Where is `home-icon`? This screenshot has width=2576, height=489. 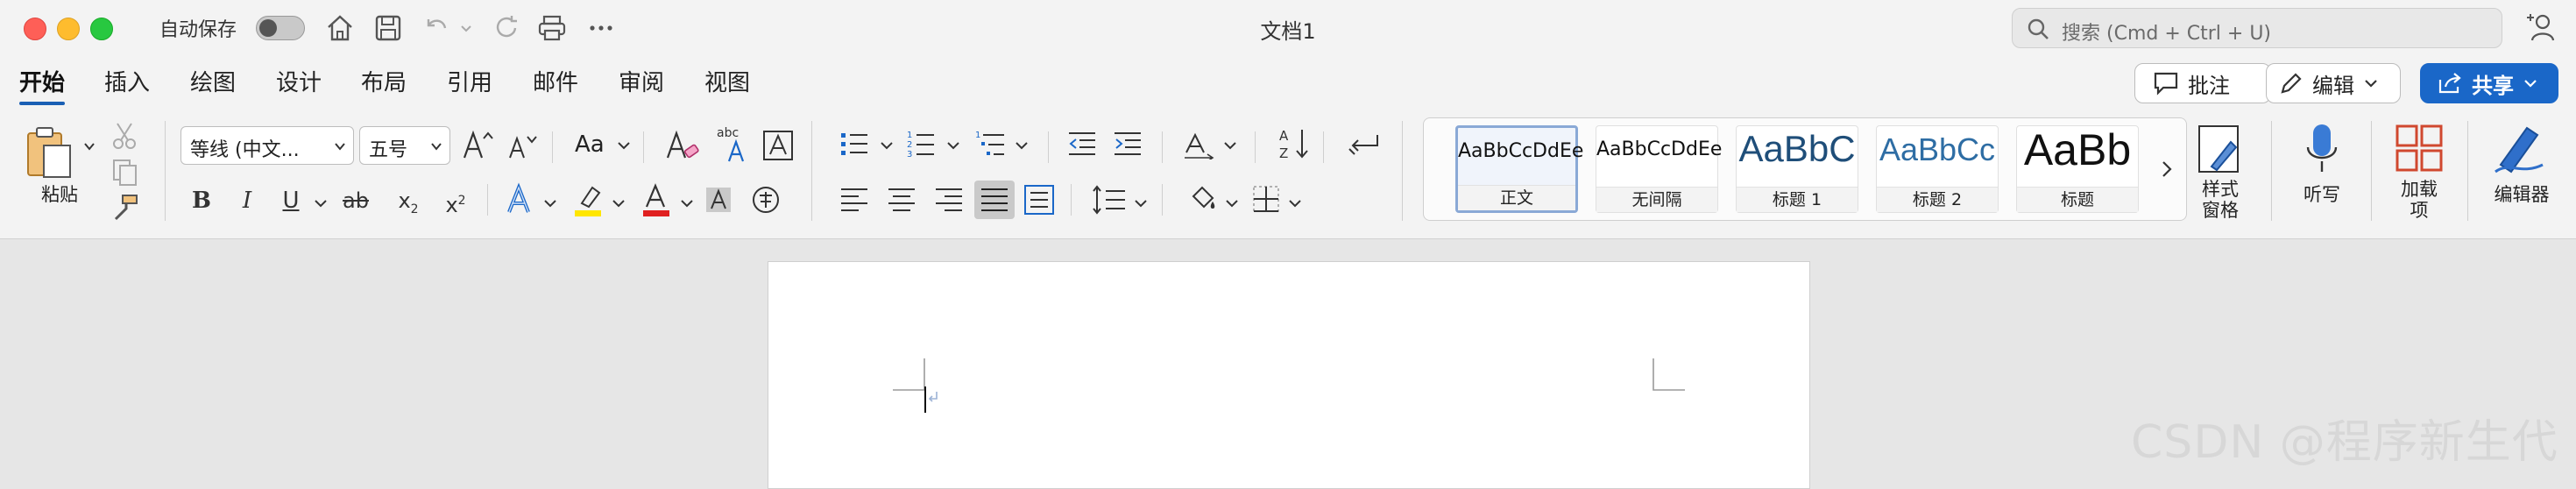 home-icon is located at coordinates (340, 28).